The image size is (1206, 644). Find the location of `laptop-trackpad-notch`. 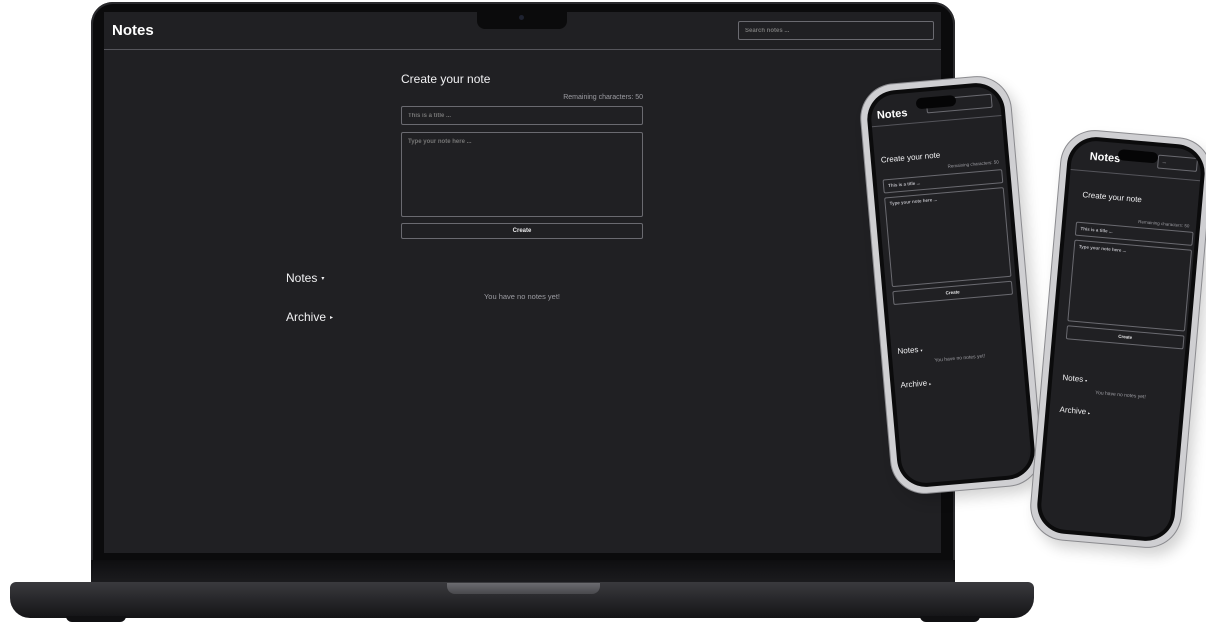

laptop-trackpad-notch is located at coordinates (523, 588).